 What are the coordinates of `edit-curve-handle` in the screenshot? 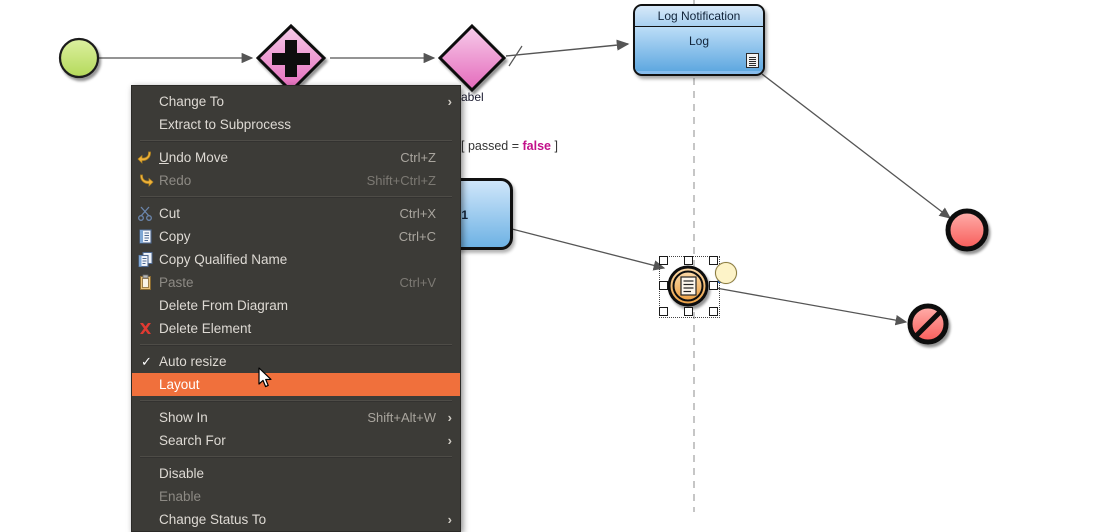 It's located at (726, 273).